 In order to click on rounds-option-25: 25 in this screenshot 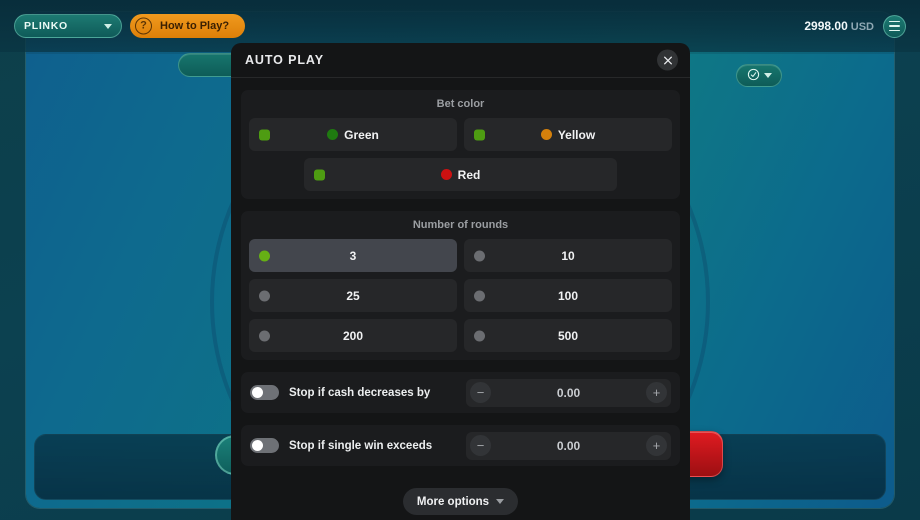, I will do `click(353, 295)`.